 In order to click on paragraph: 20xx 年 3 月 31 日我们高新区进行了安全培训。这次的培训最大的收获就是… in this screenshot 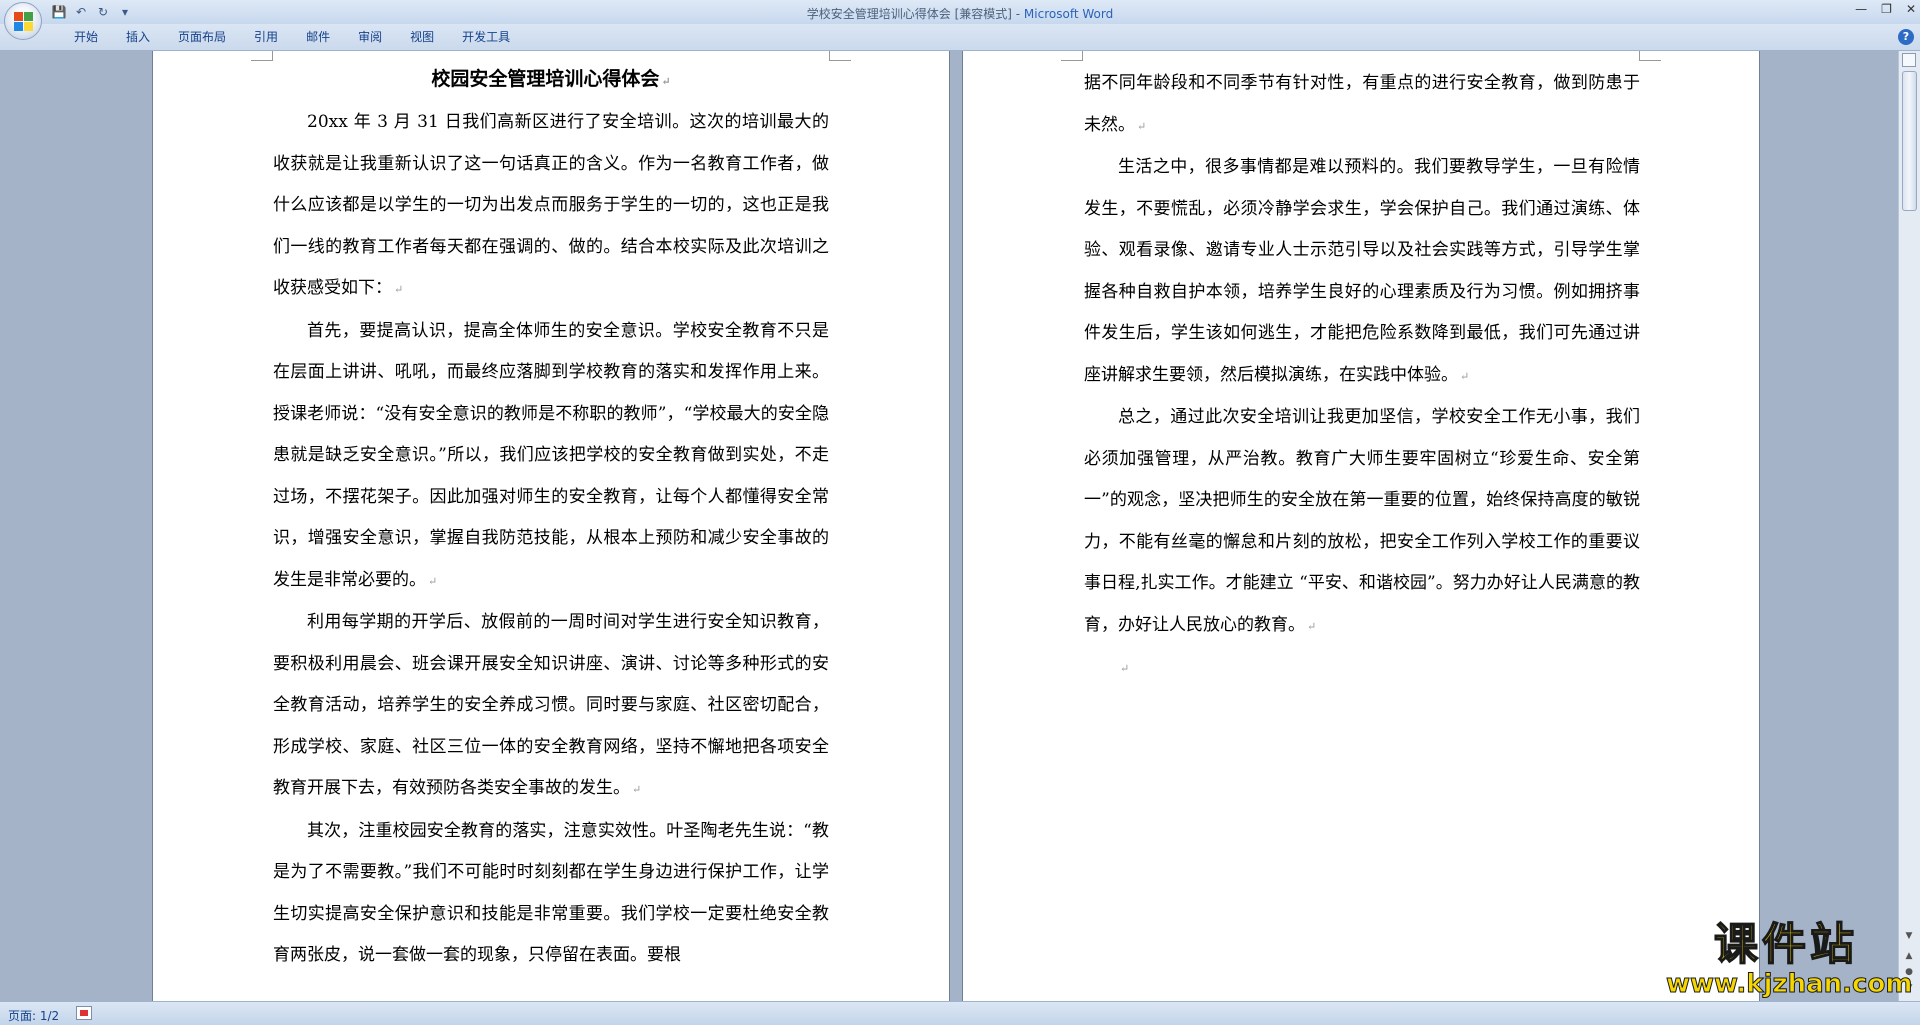, I will do `click(551, 205)`.